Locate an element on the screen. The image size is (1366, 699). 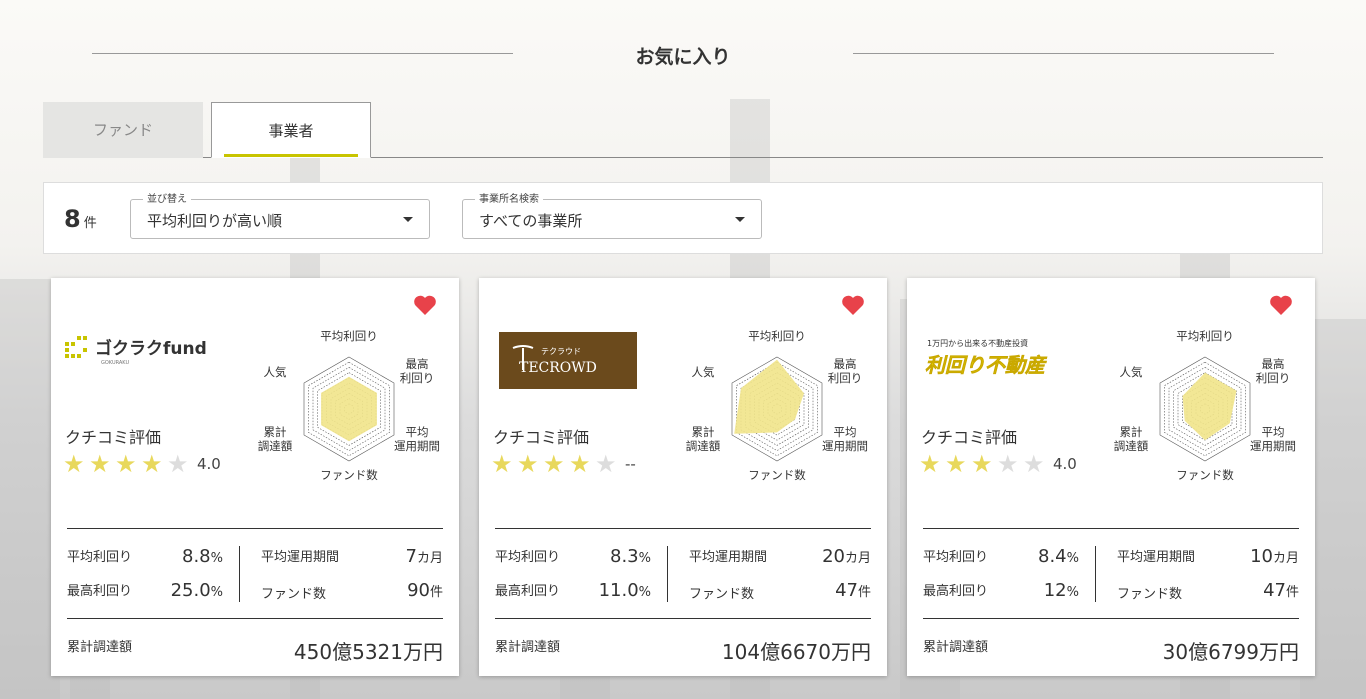
radar-label-max-yield: 最高 is located at coordinates (1273, 364).